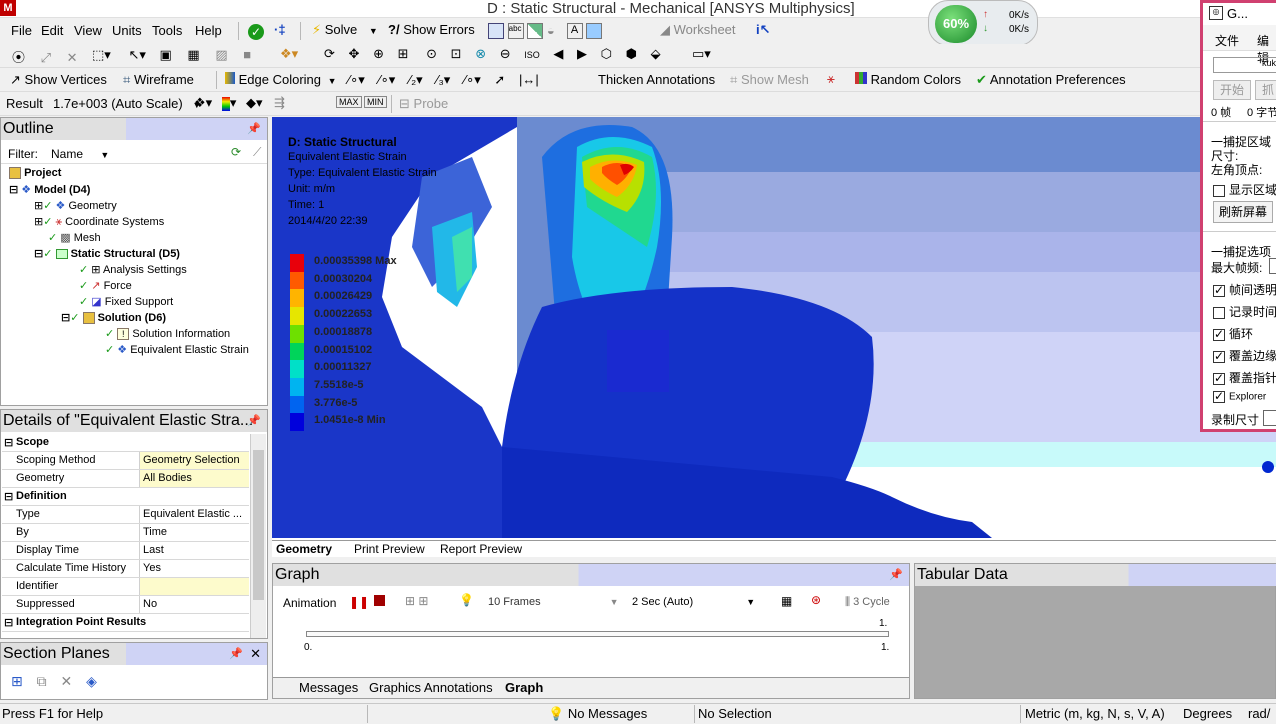 This screenshot has height=724, width=1276. I want to click on brush-icon: ⟋, so click(257, 152).